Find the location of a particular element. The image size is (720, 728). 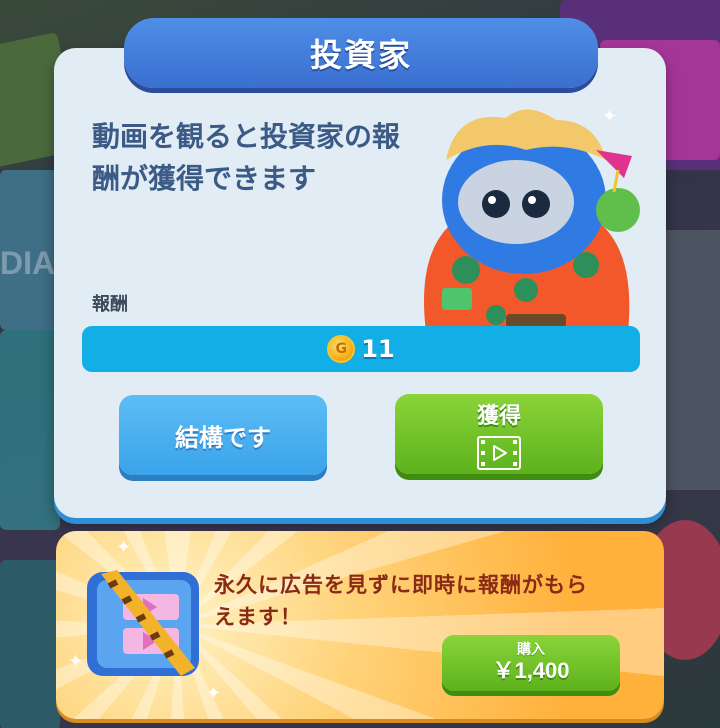

buy-price: ￥1,400 is located at coordinates (531, 670).